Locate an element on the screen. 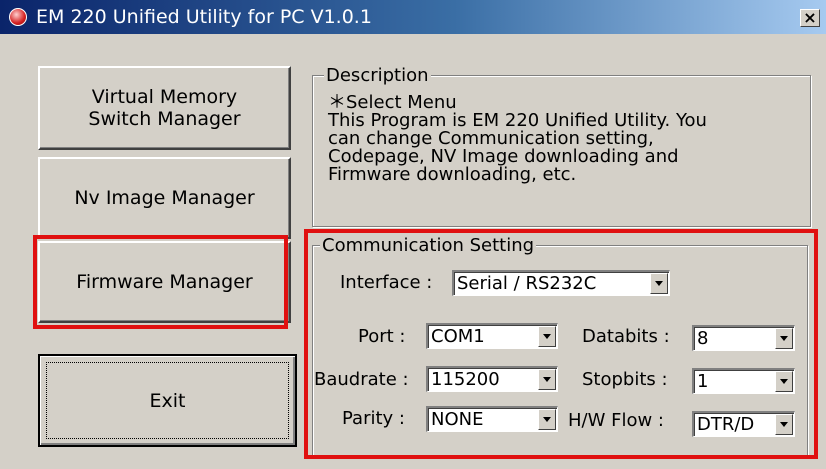  exit-button: Exit is located at coordinates (167, 400).